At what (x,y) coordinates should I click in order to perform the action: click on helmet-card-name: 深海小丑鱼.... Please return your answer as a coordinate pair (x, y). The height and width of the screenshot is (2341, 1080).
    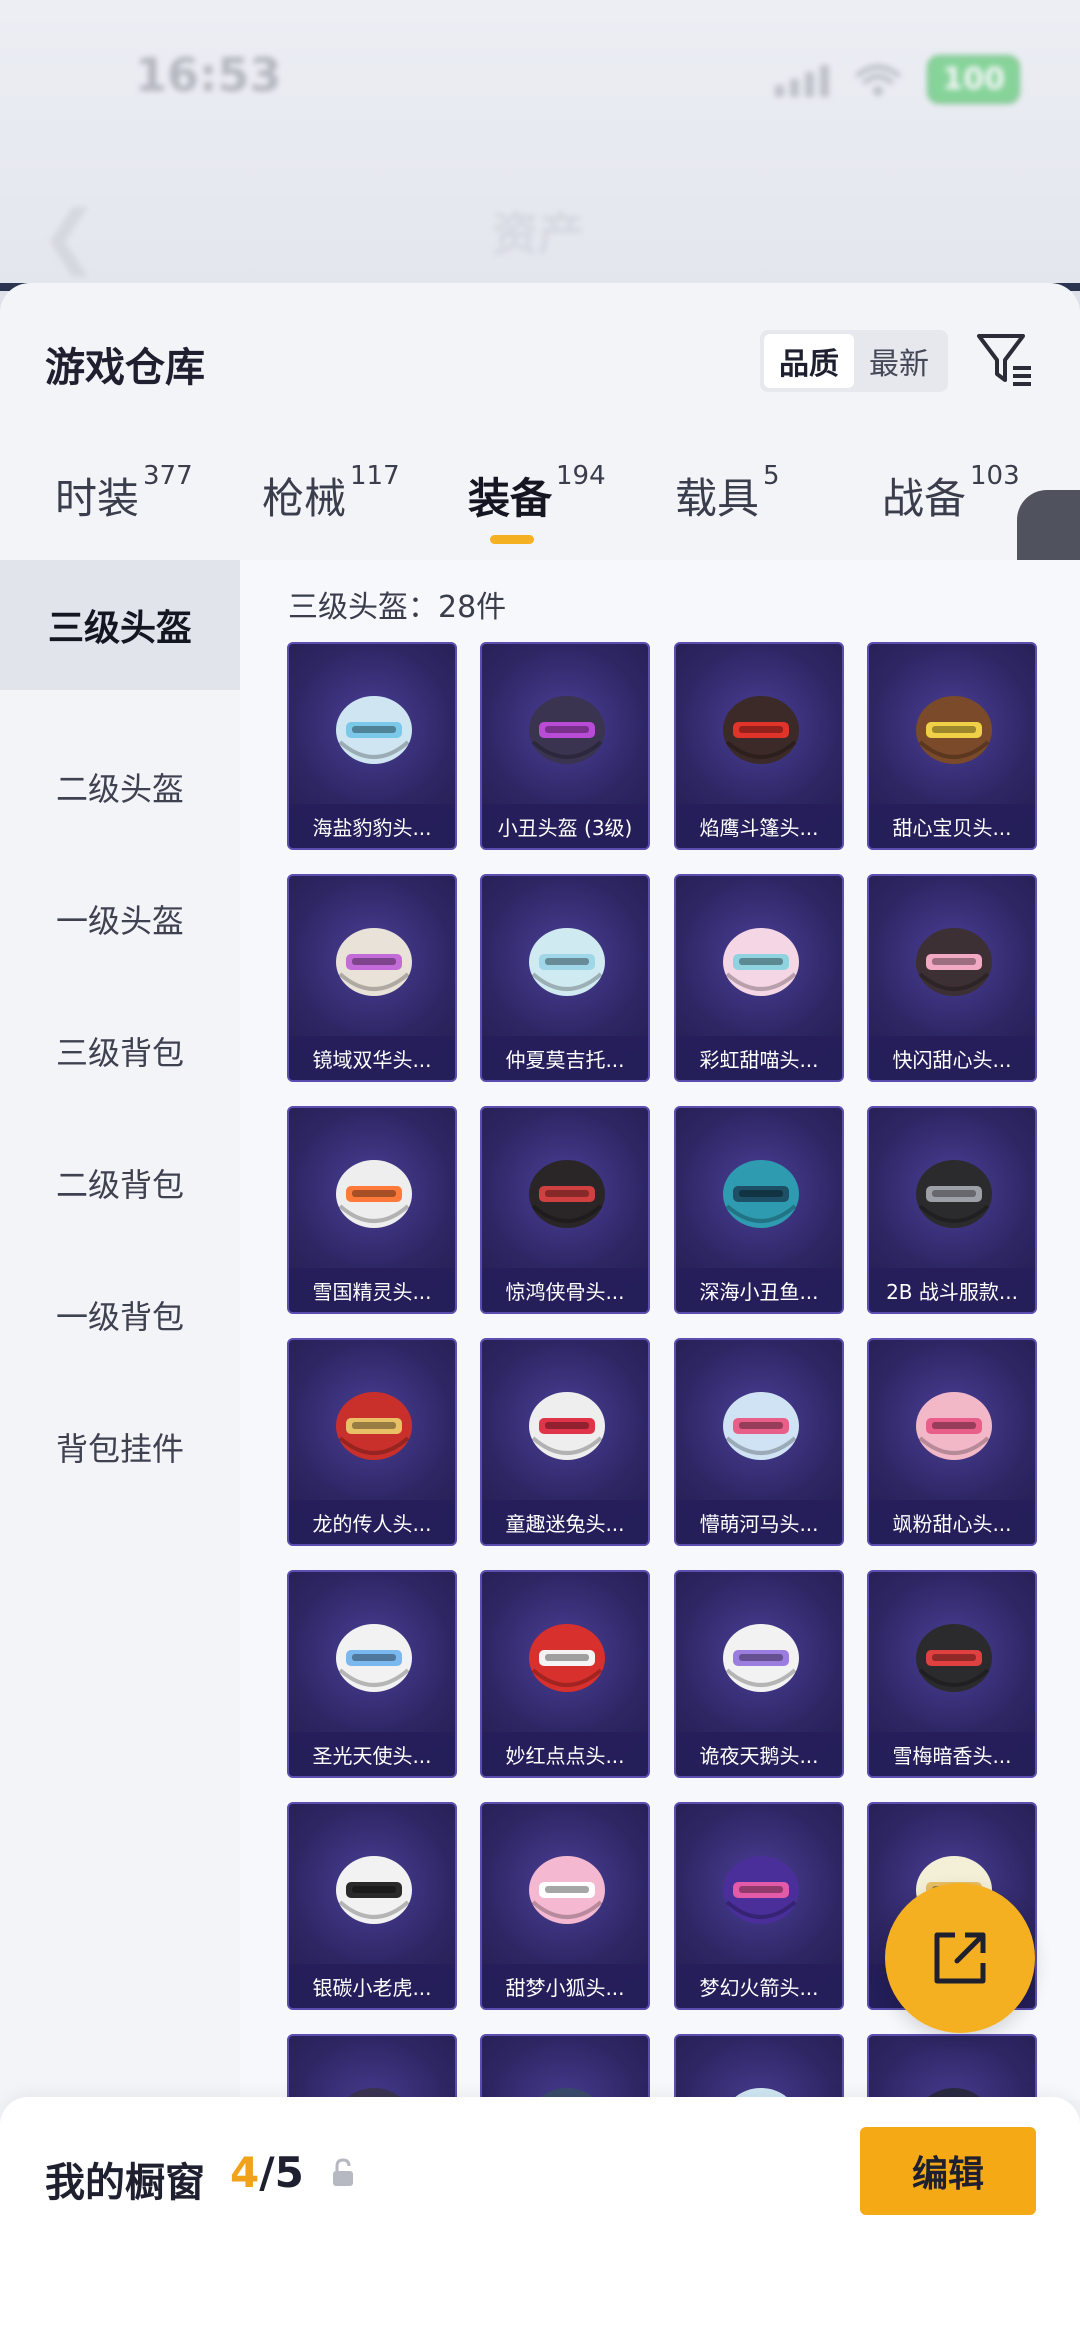
    Looking at the image, I should click on (759, 1290).